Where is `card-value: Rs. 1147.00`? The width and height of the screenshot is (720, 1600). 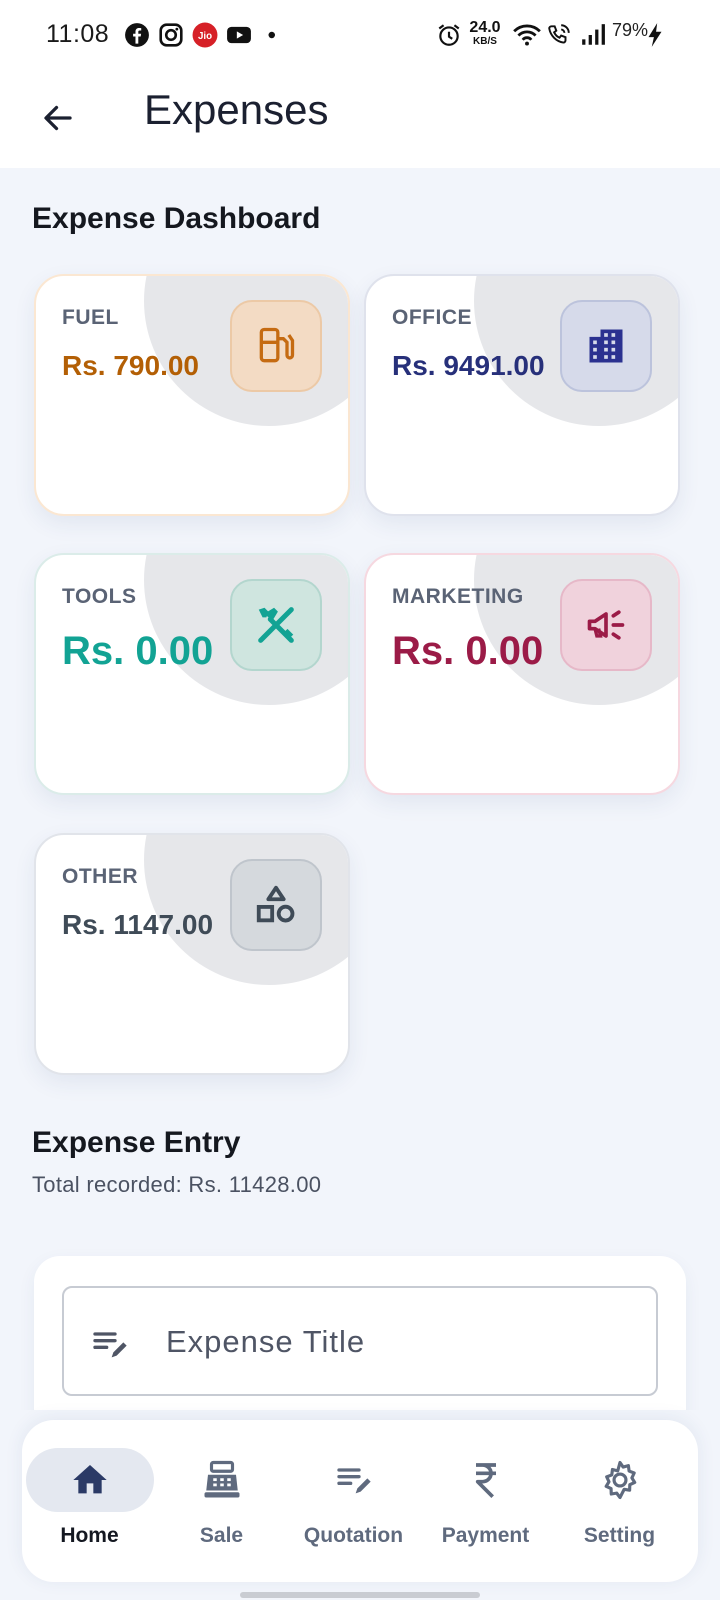
card-value: Rs. 1147.00 is located at coordinates (138, 924).